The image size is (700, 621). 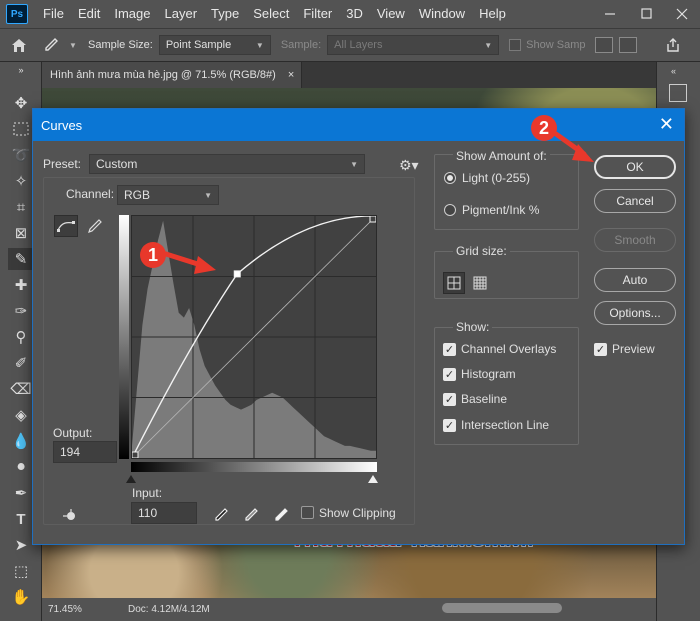 What do you see at coordinates (349, 609) in the screenshot?
I see `status-bar: 71.45% Doc: 4.12M/4.12M` at bounding box center [349, 609].